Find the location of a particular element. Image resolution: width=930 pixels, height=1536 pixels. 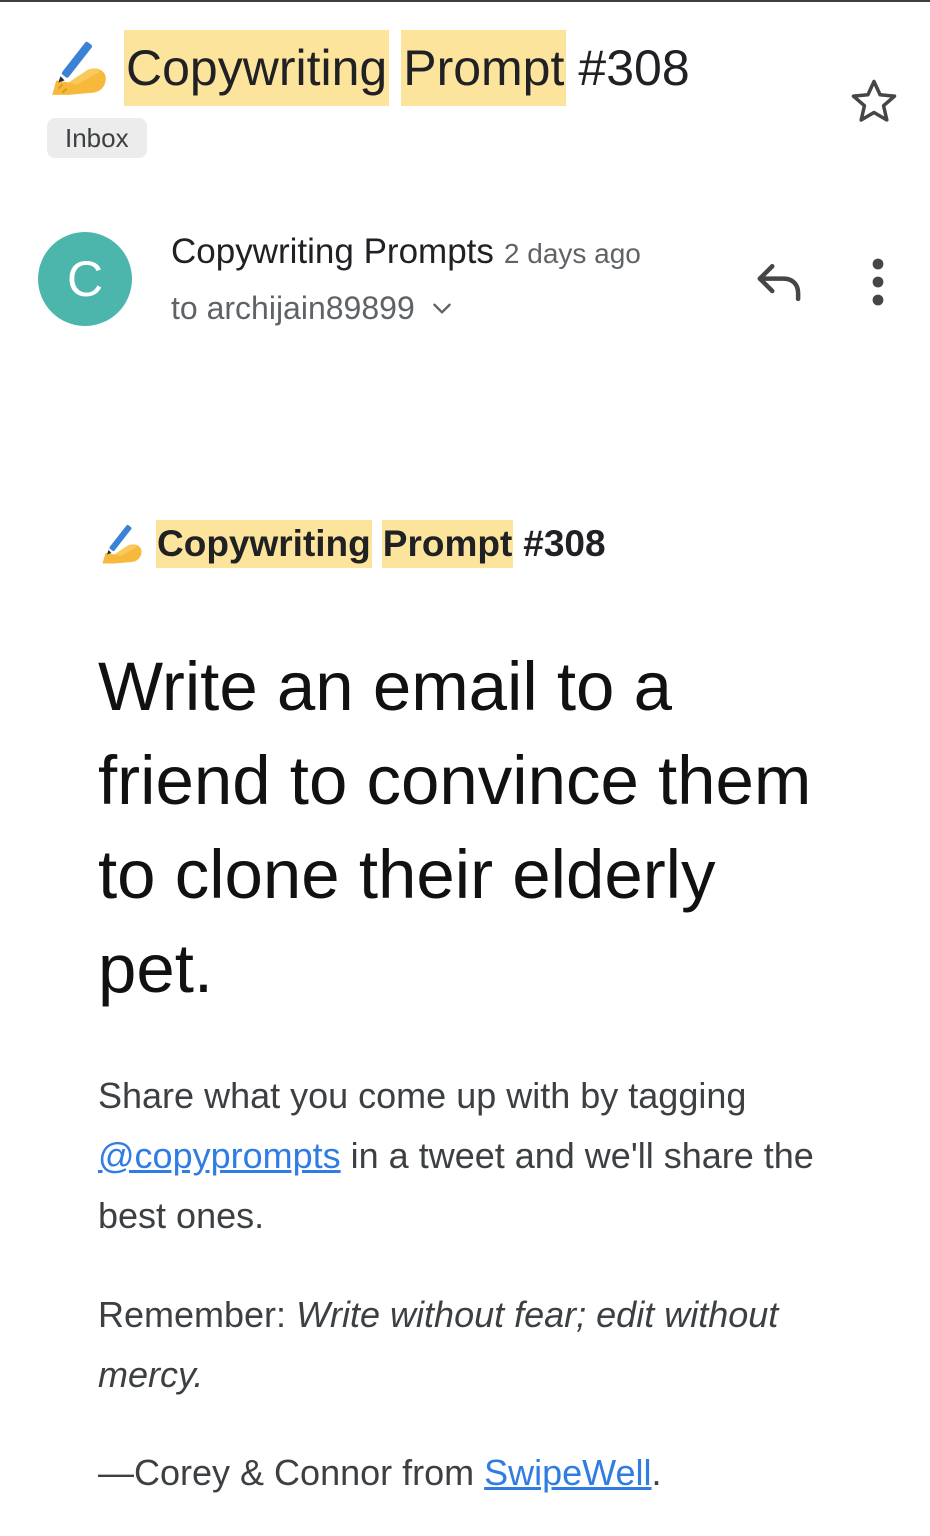

twitter-handle-link: @copyprompts is located at coordinates (219, 1155).